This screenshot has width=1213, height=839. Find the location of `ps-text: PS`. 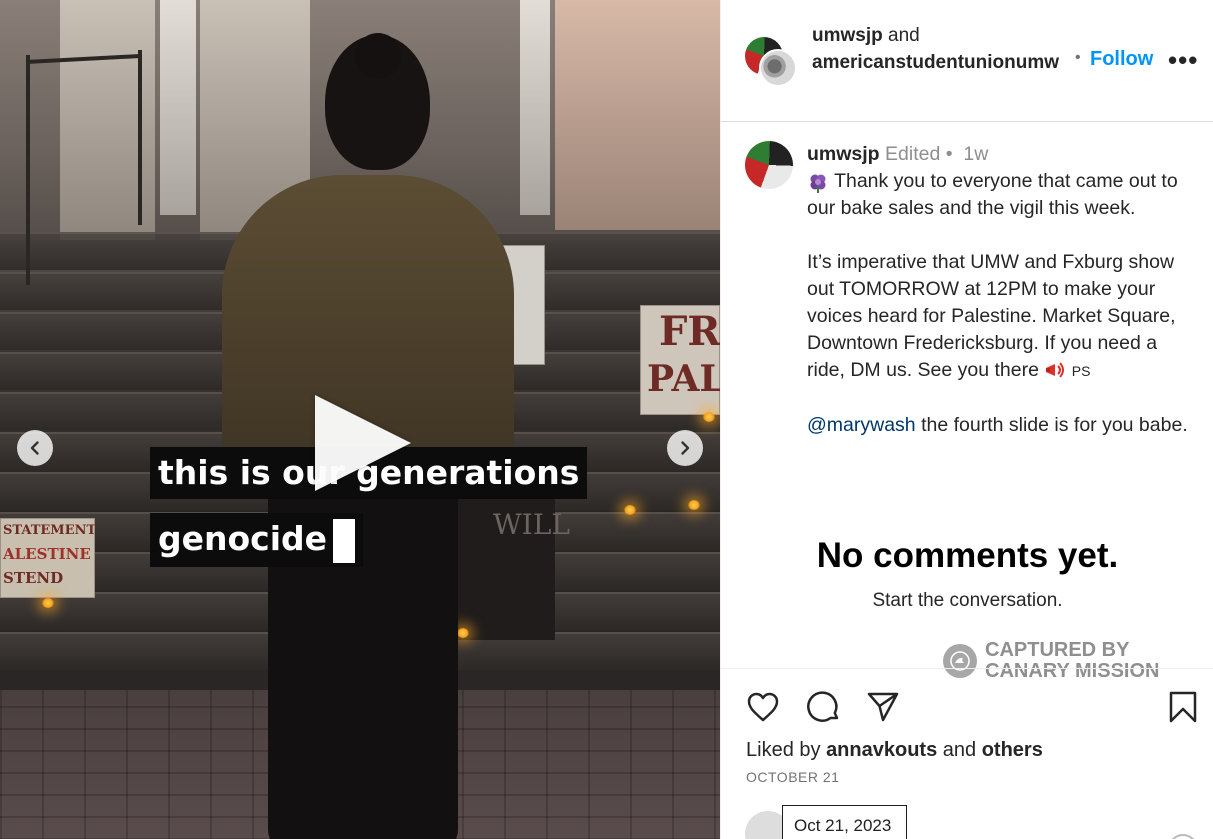

ps-text: PS is located at coordinates (1081, 371).